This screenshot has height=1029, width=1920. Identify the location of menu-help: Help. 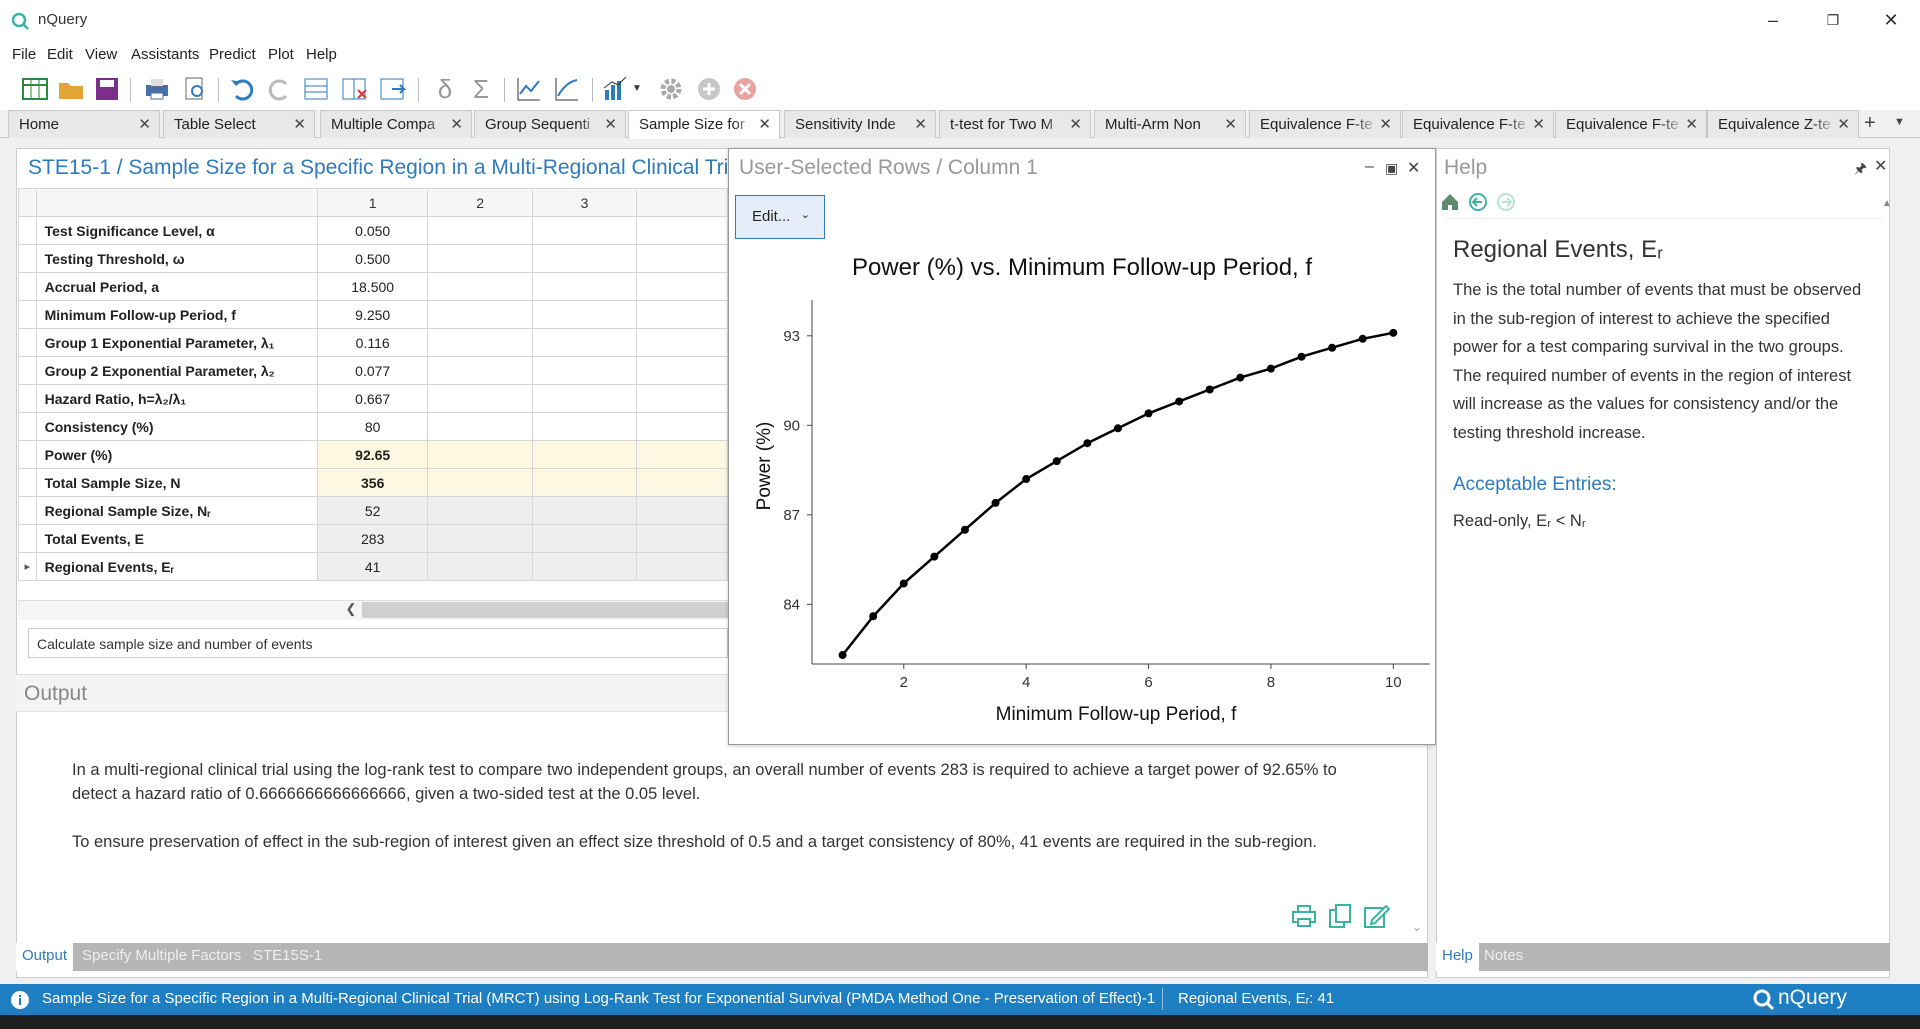
(321, 54).